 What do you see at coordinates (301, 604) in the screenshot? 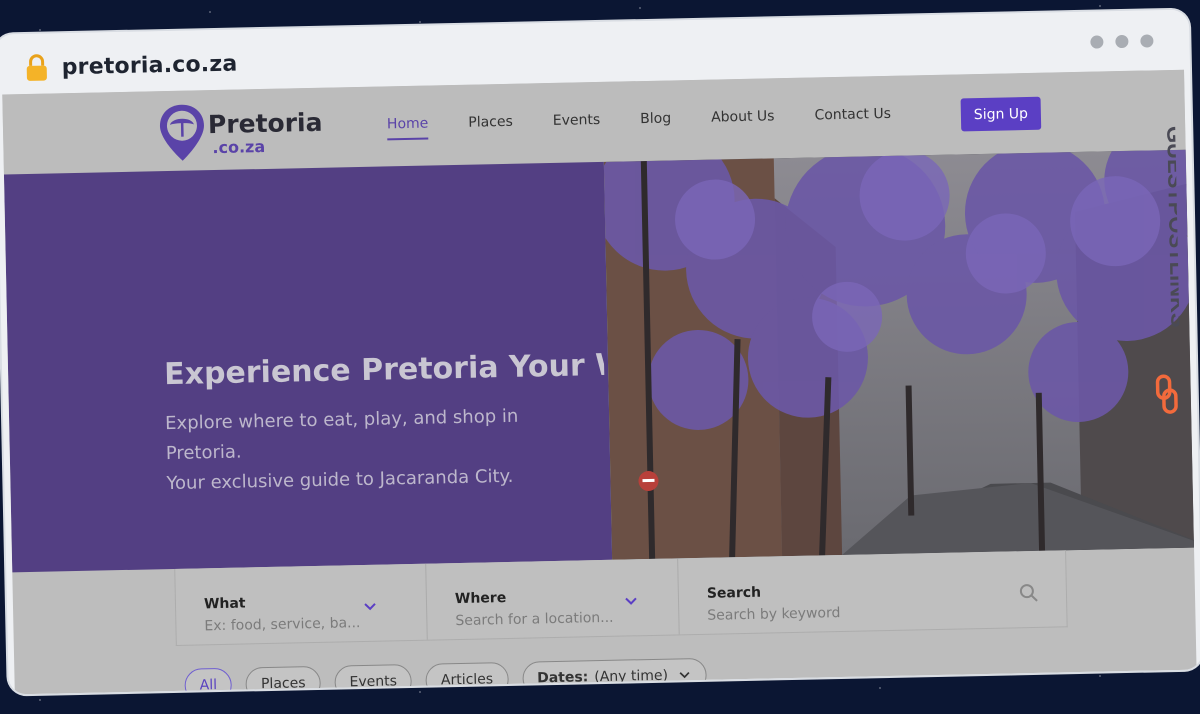
I see `what-field: What` at bounding box center [301, 604].